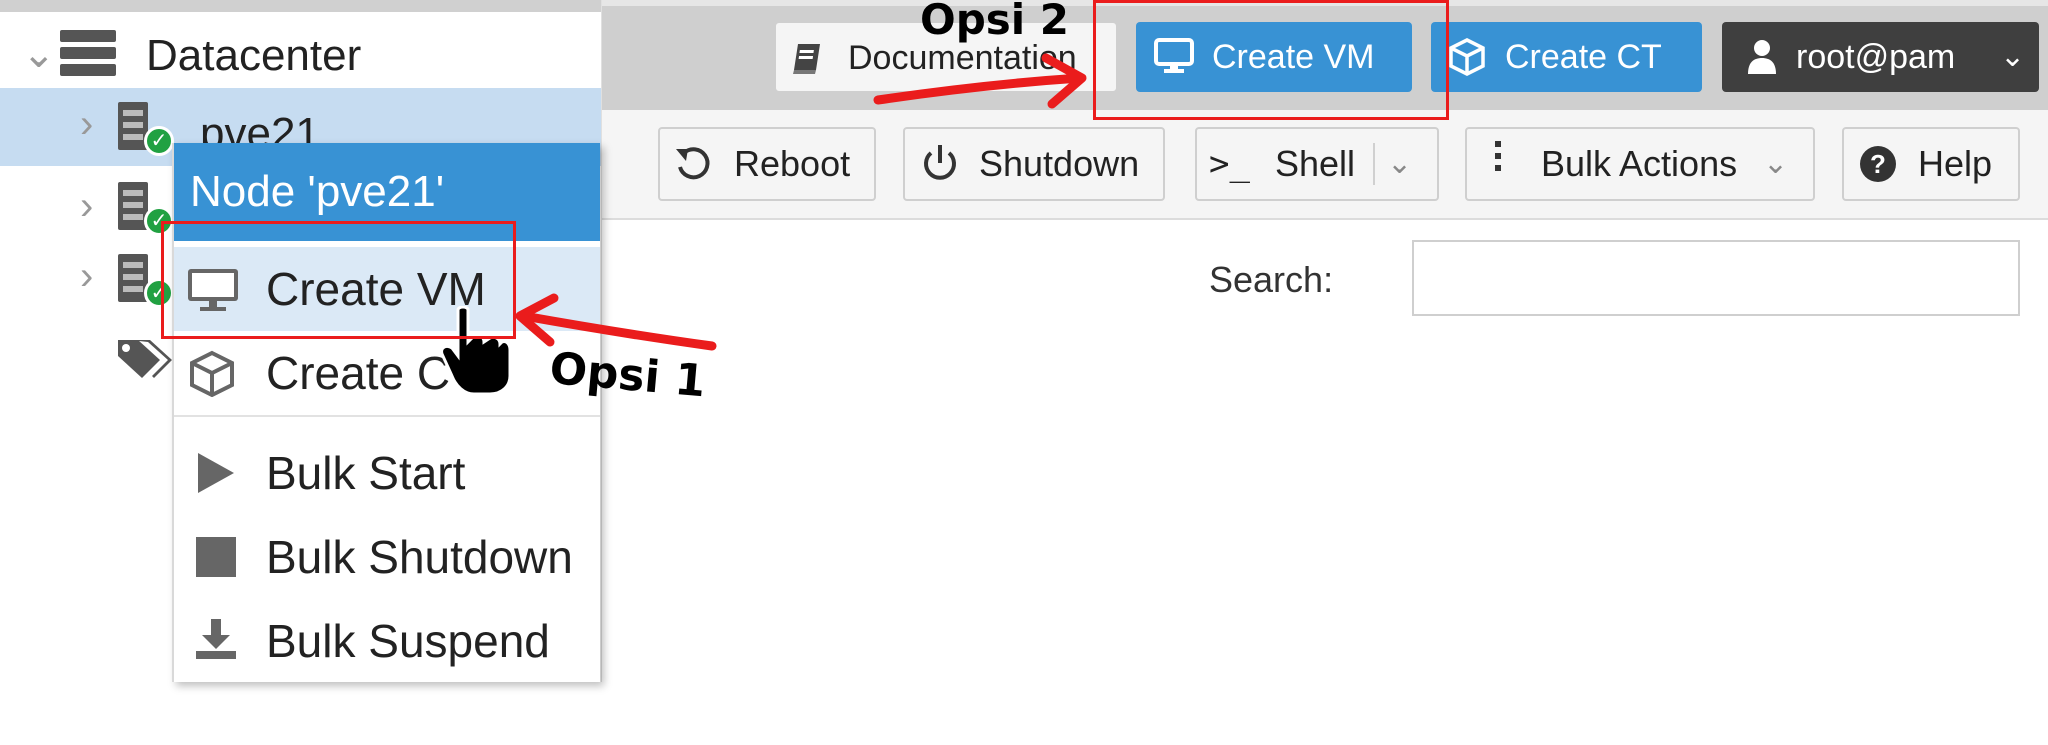 The height and width of the screenshot is (745, 2048). Describe the element at coordinates (980, 81) in the screenshot. I see `arrow-to-header-create-vm` at that location.